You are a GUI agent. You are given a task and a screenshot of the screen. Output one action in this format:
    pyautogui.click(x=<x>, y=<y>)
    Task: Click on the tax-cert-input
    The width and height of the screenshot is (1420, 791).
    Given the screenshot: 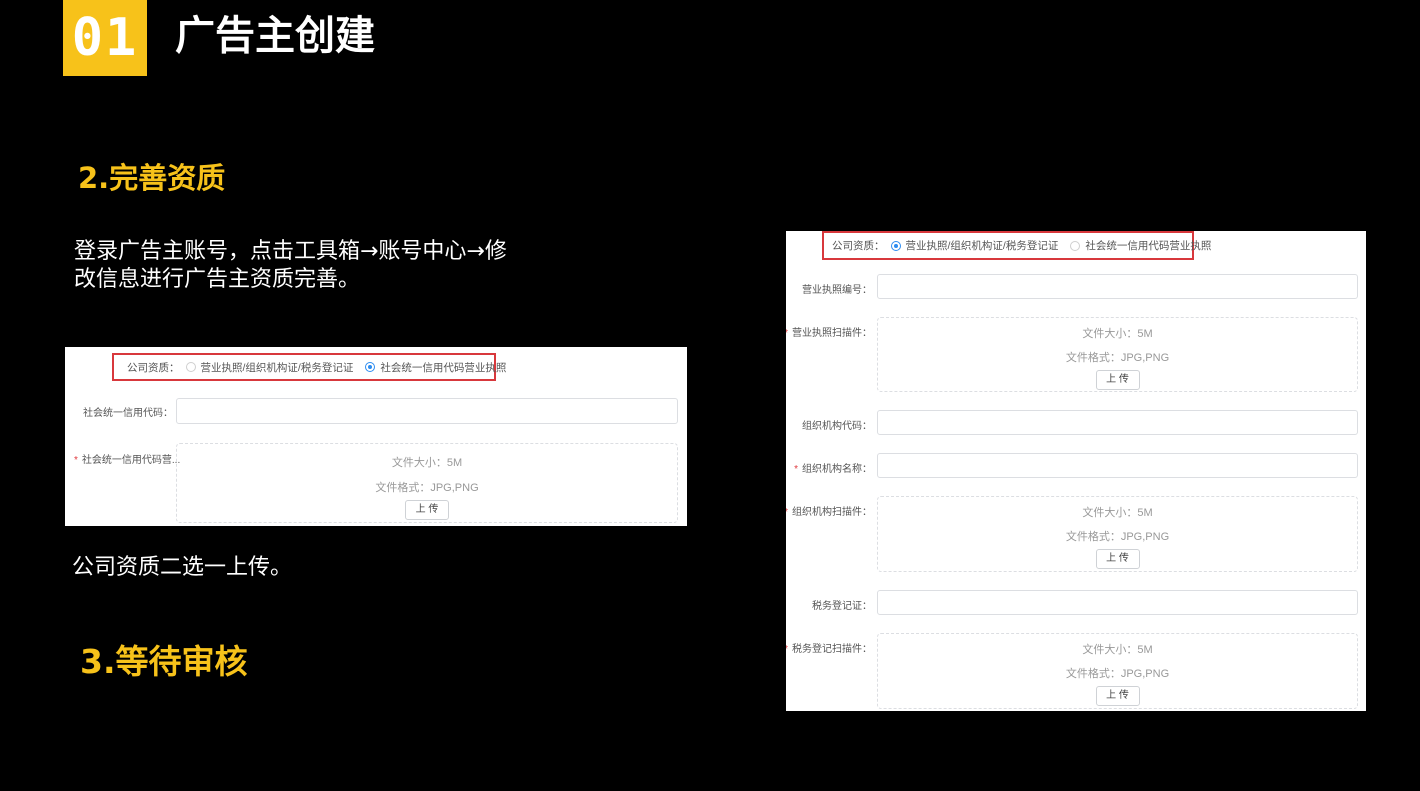 What is the action you would take?
    pyautogui.click(x=1117, y=602)
    